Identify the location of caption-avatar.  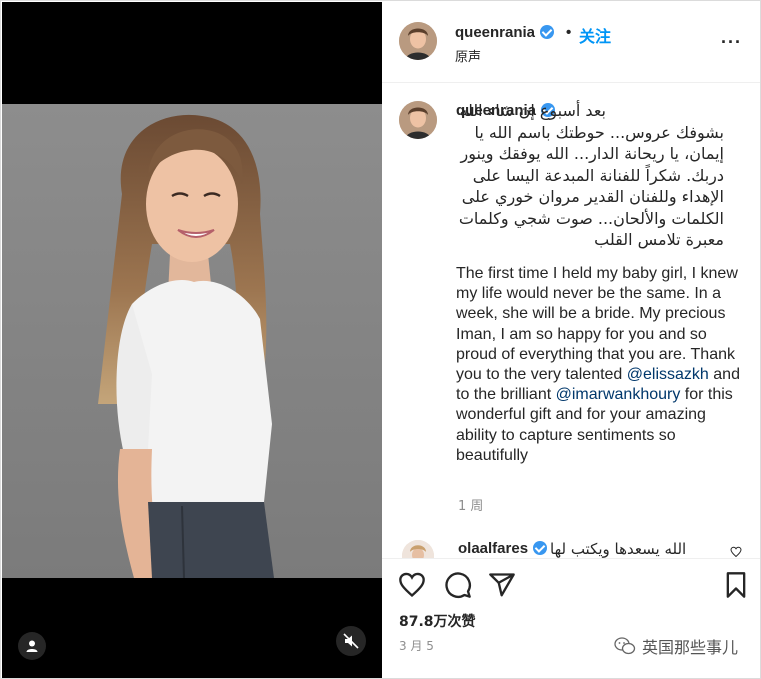
(418, 120).